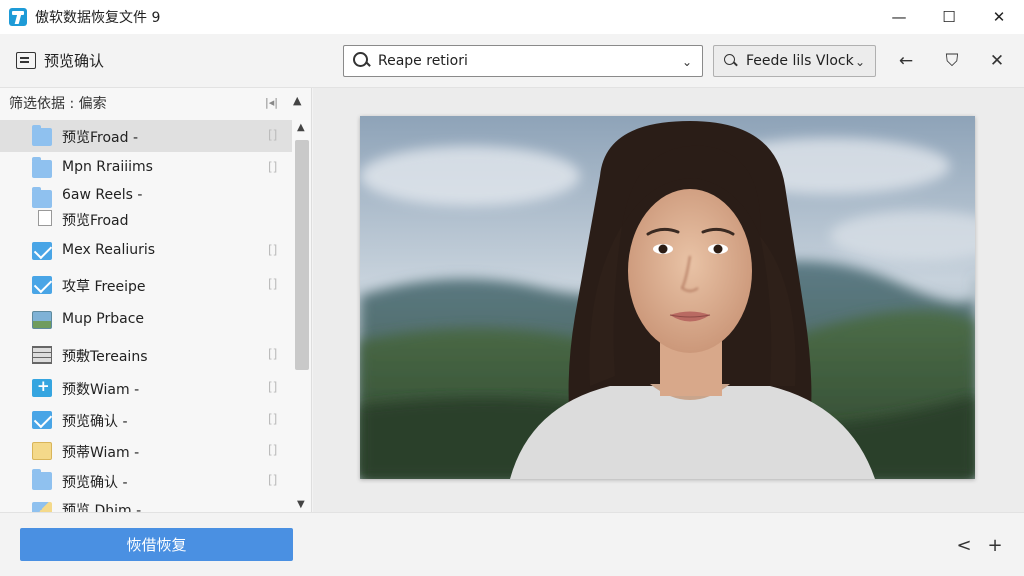 This screenshot has width=1024, height=576. I want to click on filter-criteria-label: 筛选依据 : 偏索, so click(58, 104).